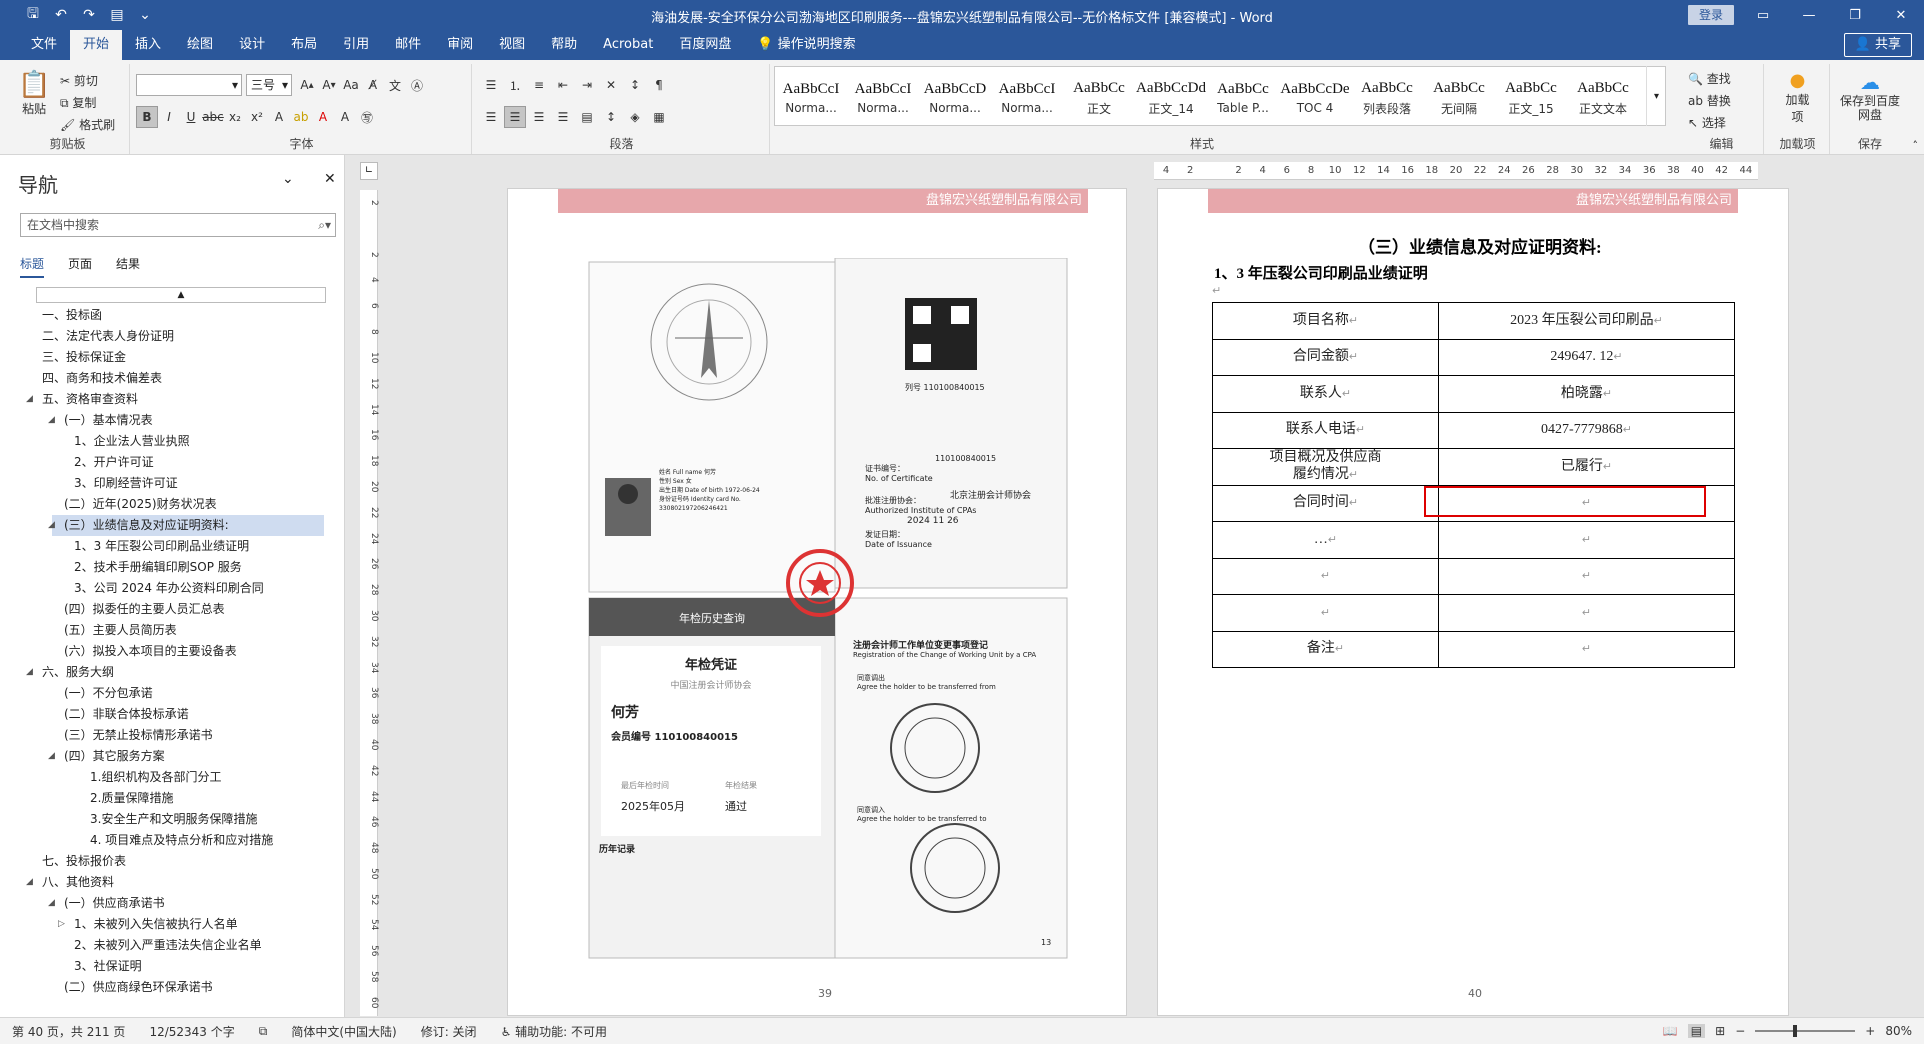 The image size is (1924, 1044). What do you see at coordinates (1531, 96) in the screenshot?
I see `style-item: AaBbCc 正文_15` at bounding box center [1531, 96].